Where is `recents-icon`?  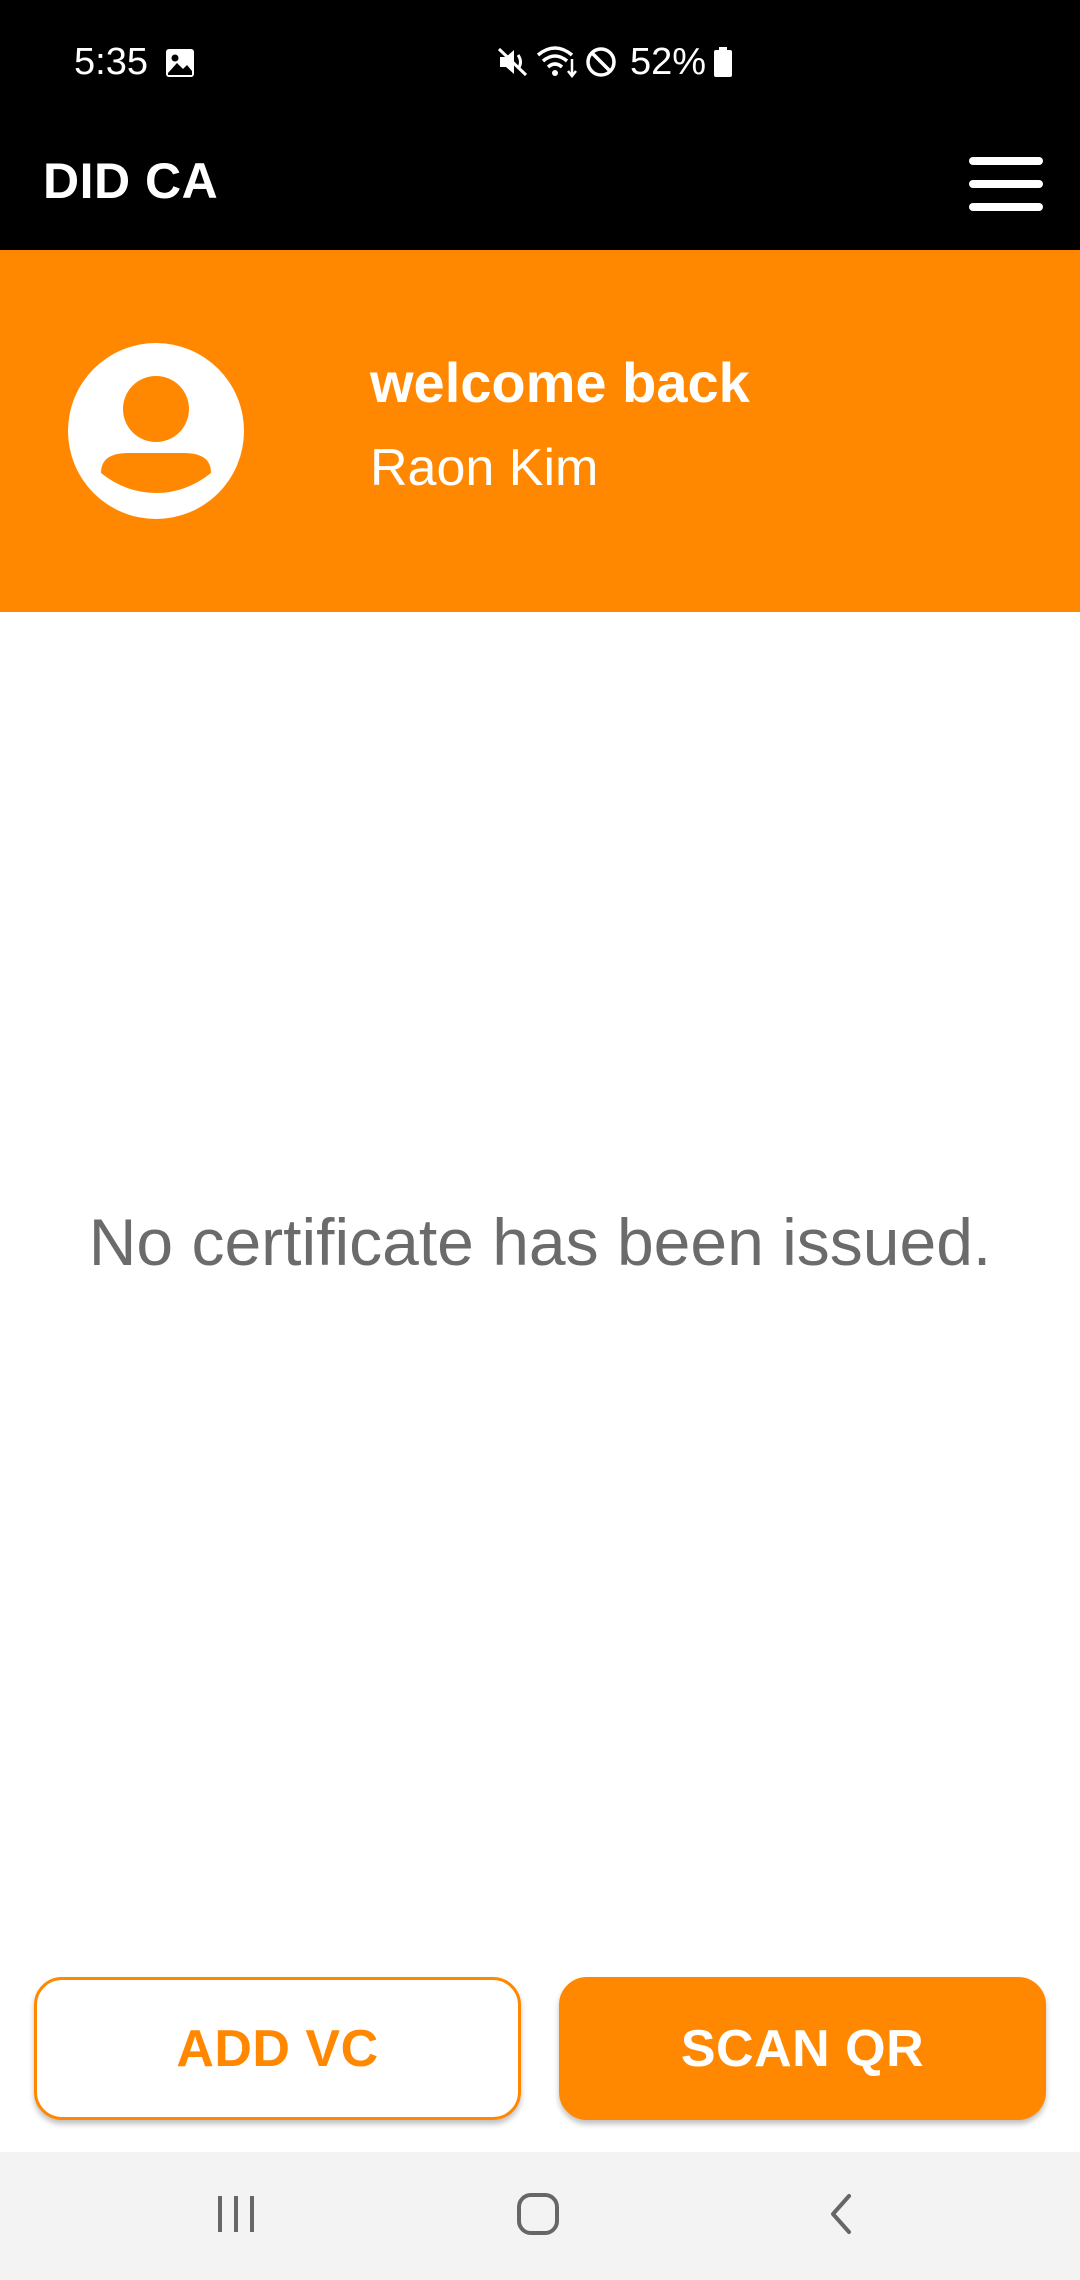
recents-icon is located at coordinates (236, 2216).